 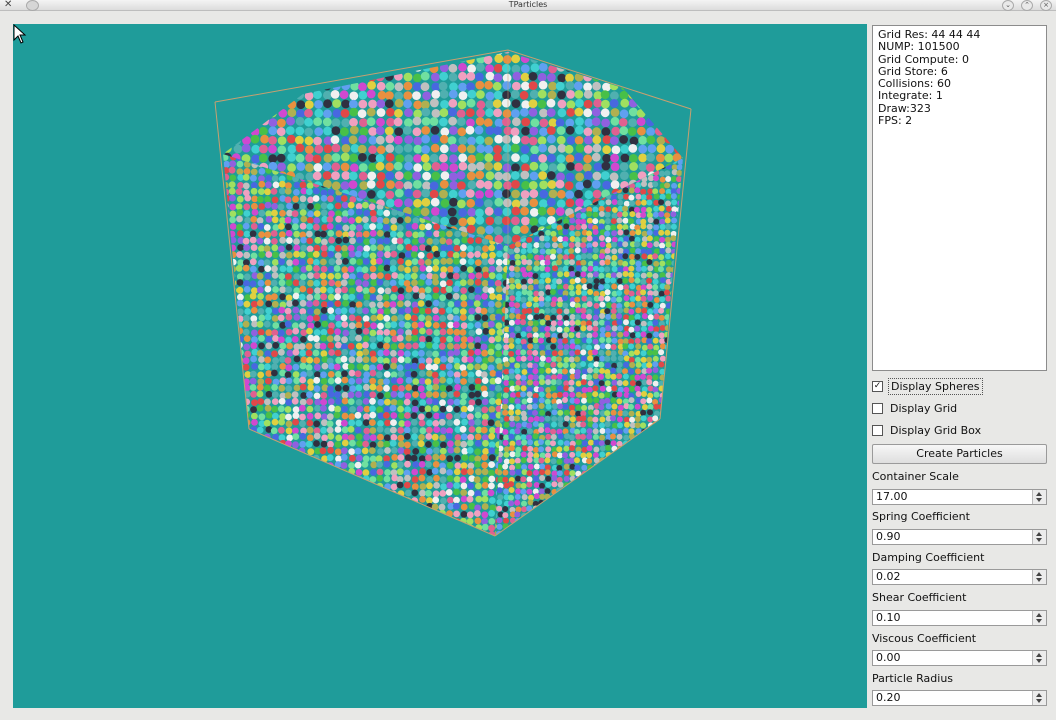 I want to click on minimize-icon: ⌄, so click(x=1008, y=5).